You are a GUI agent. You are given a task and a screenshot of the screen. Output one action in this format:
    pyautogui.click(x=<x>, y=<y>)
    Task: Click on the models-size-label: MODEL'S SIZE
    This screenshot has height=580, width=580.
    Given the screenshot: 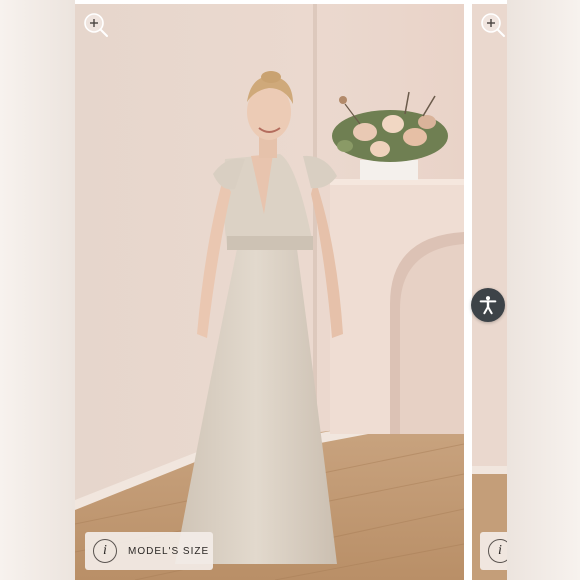 What is the action you would take?
    pyautogui.click(x=169, y=551)
    